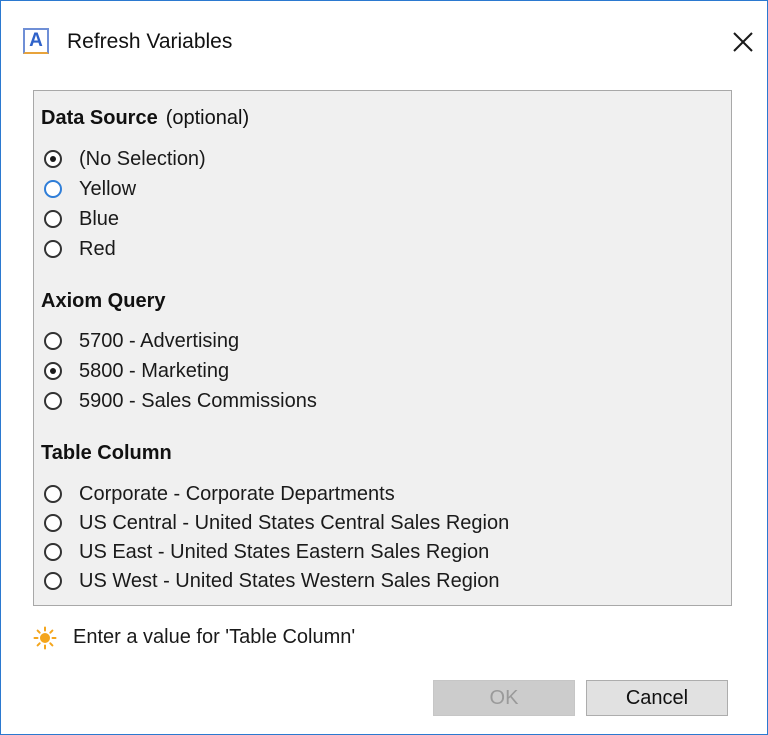 The image size is (768, 735). I want to click on radio-label: 5900 - Sales Commissions, so click(198, 401).